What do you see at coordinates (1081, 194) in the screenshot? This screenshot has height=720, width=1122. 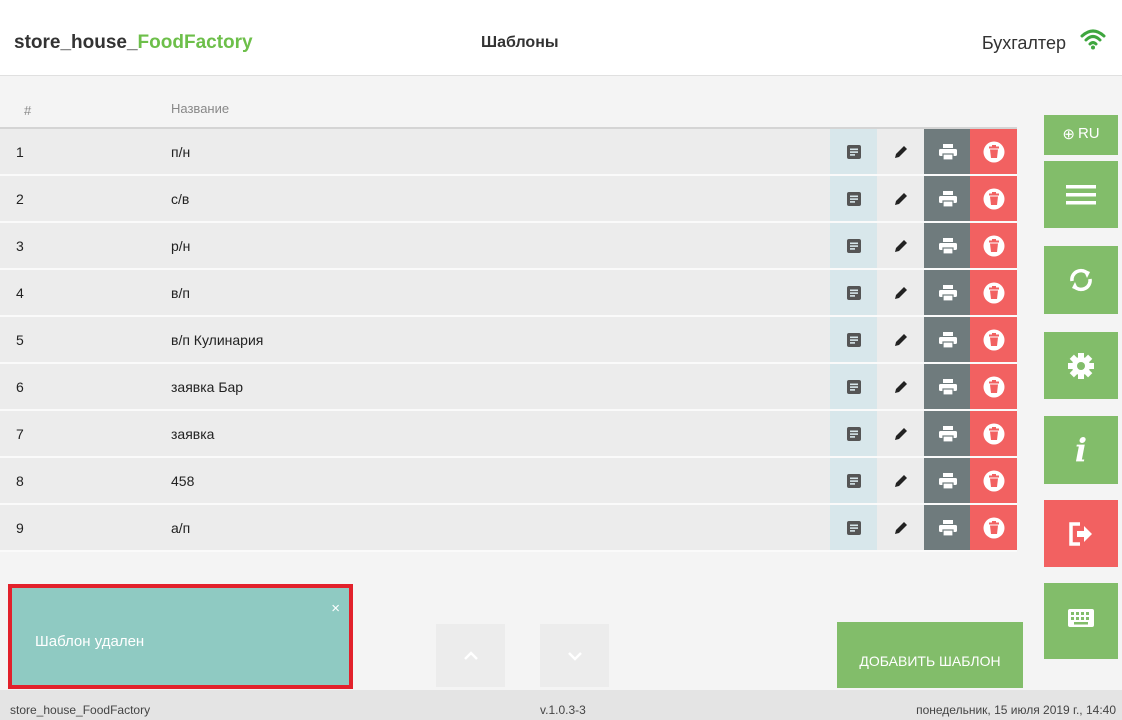 I see `menu-button` at bounding box center [1081, 194].